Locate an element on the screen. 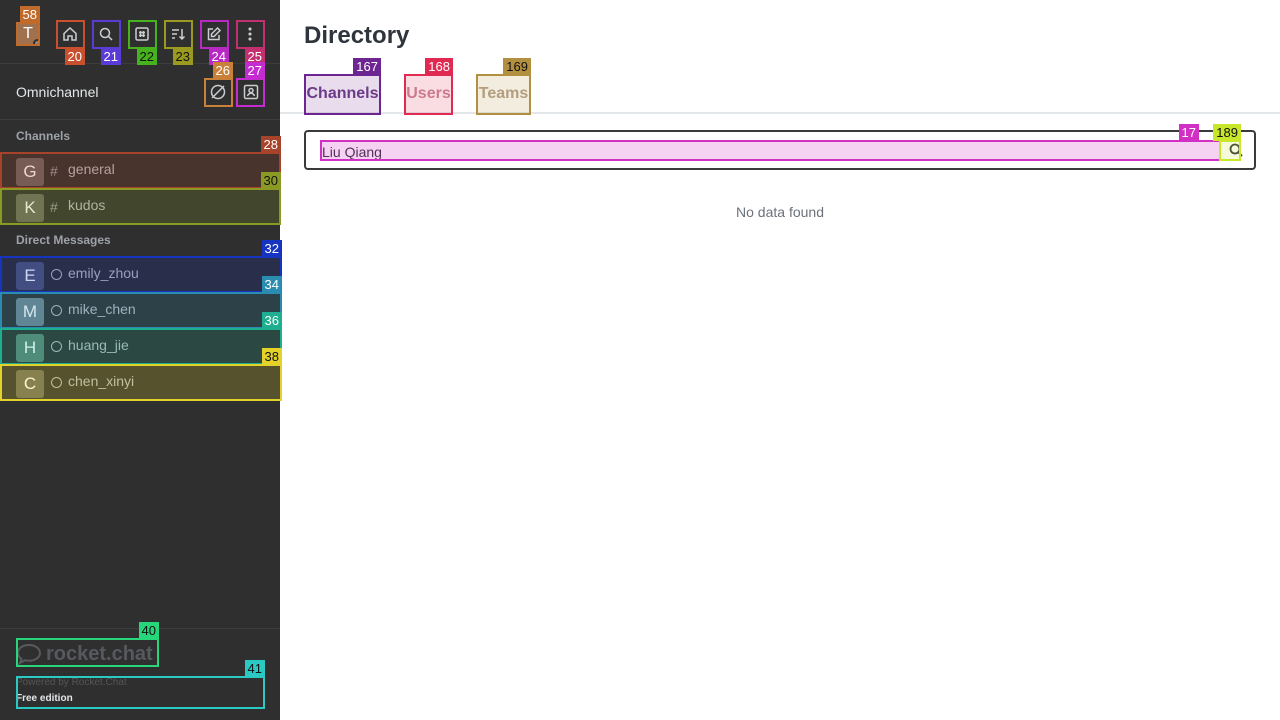  contact-book-icon is located at coordinates (251, 92).